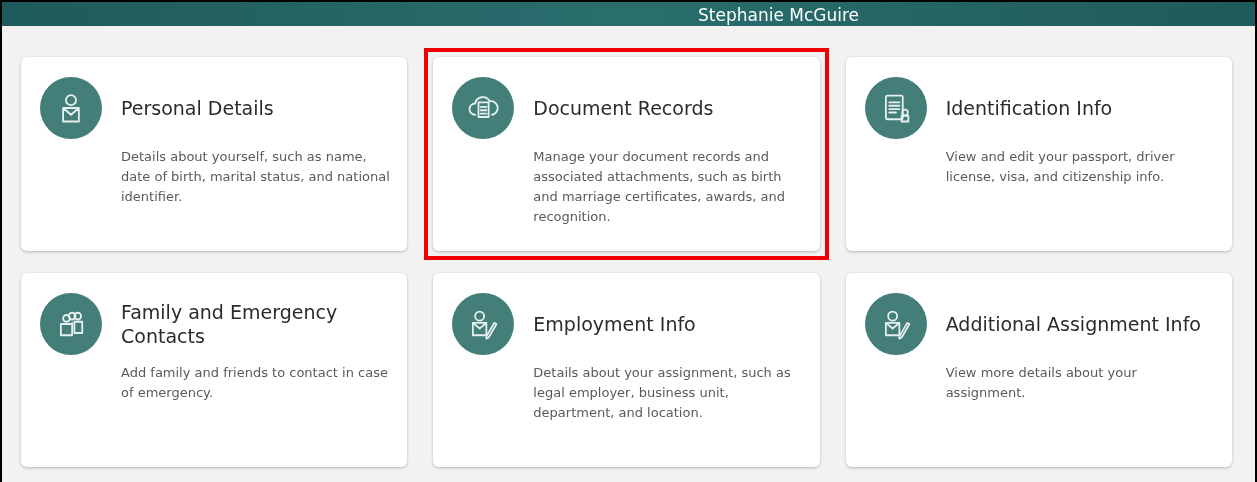 The height and width of the screenshot is (482, 1257). Describe the element at coordinates (1060, 167) in the screenshot. I see `card-description: View and edit your passport, driver license, visa, and citizenship info.` at that location.